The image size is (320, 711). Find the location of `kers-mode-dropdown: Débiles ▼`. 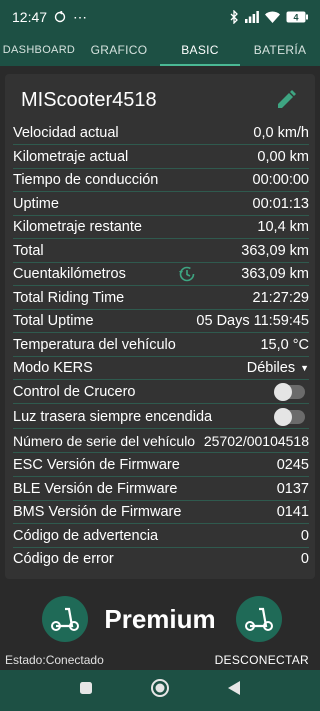

kers-mode-dropdown: Débiles ▼ is located at coordinates (278, 368).